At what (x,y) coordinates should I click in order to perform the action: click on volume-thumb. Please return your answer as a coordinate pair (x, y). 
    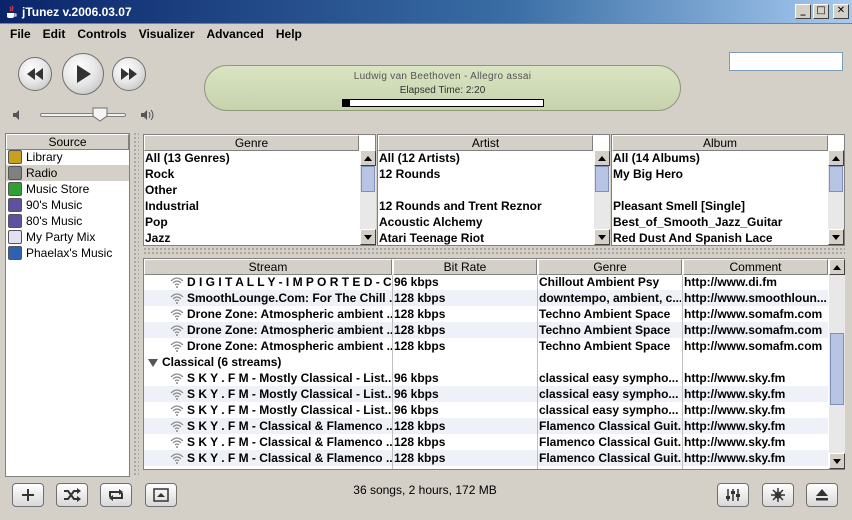
    Looking at the image, I should click on (100, 114).